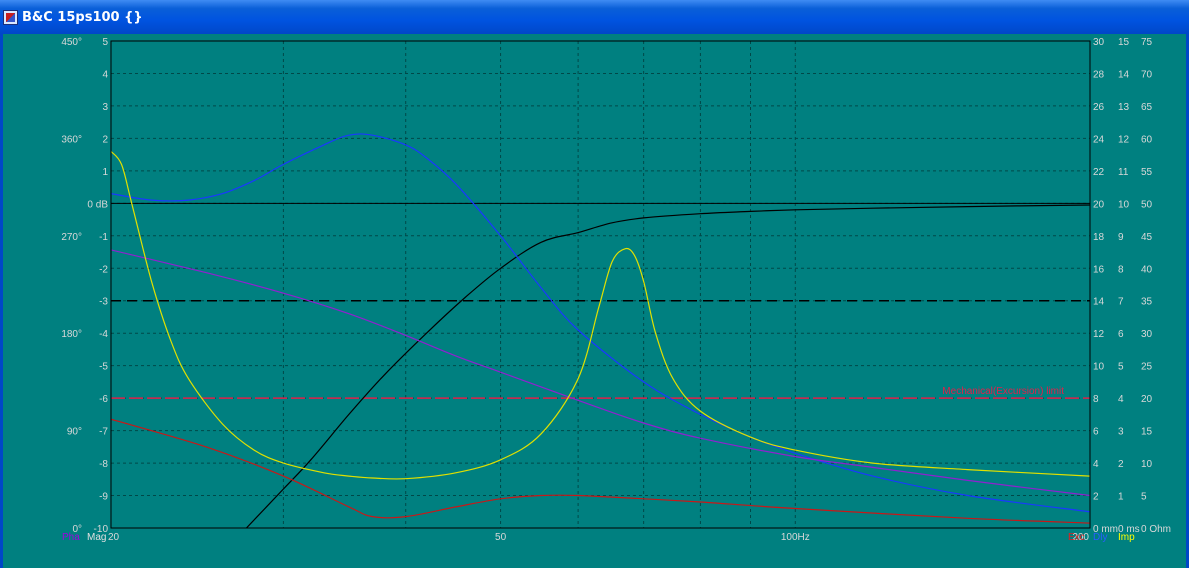 This screenshot has width=1189, height=568. What do you see at coordinates (71, 42) in the screenshot?
I see `phase-tick-label: 450°` at bounding box center [71, 42].